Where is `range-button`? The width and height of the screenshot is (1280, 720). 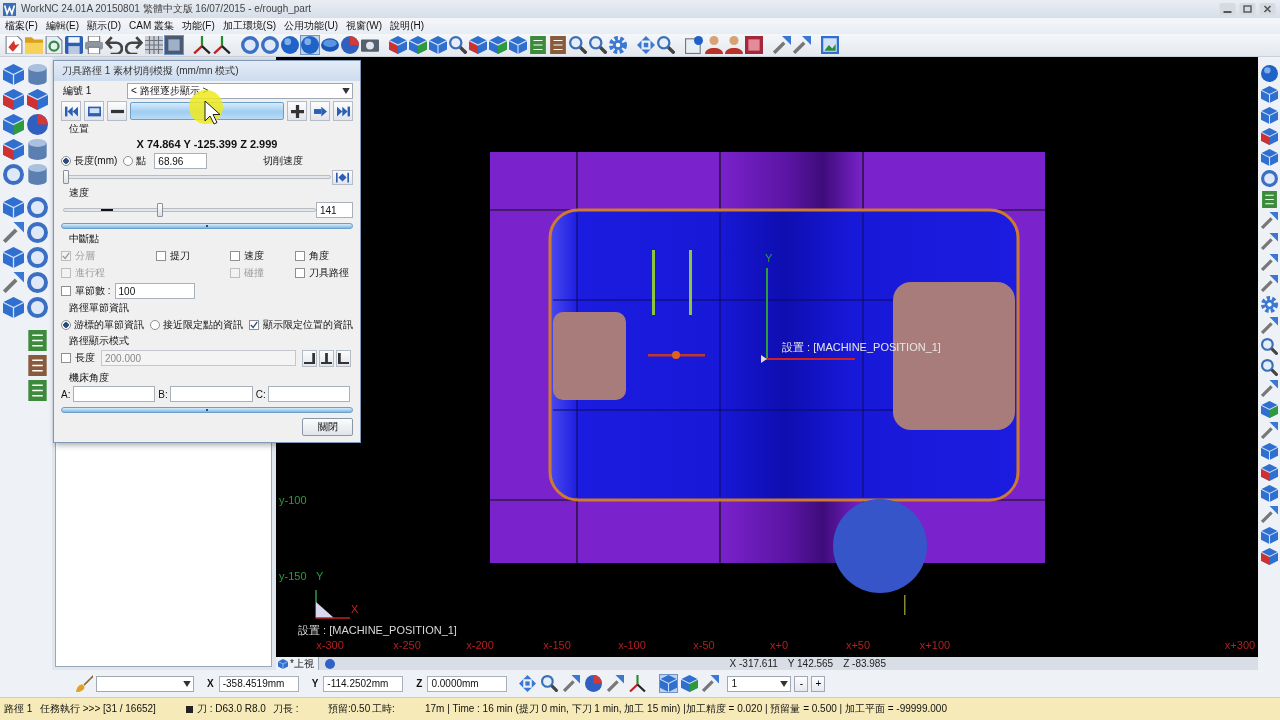 range-button is located at coordinates (342, 177).